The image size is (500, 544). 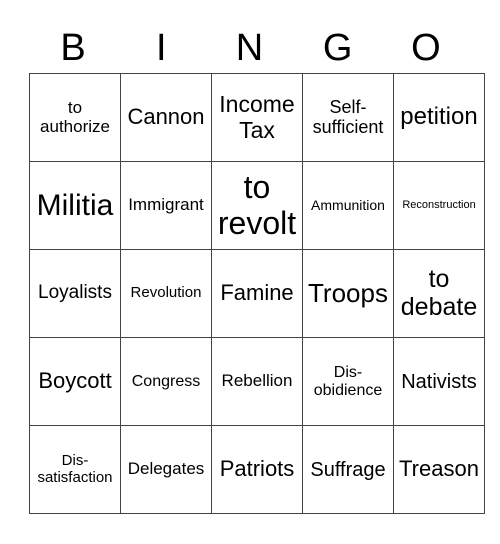 What do you see at coordinates (439, 293) in the screenshot?
I see `bingo-cell: to debate` at bounding box center [439, 293].